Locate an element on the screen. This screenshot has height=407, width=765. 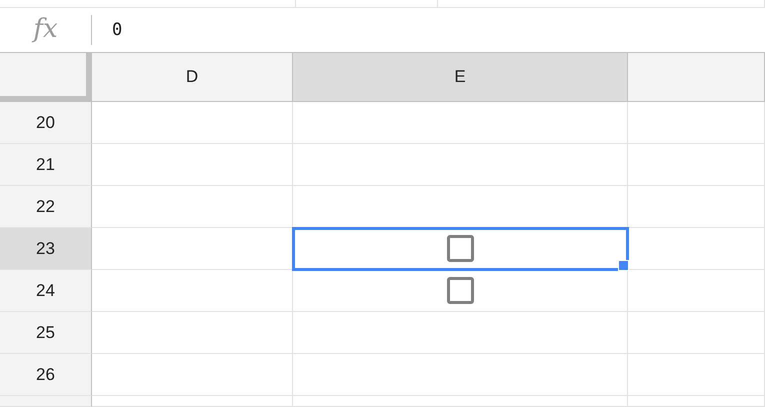
row-header: 23 is located at coordinates (46, 249).